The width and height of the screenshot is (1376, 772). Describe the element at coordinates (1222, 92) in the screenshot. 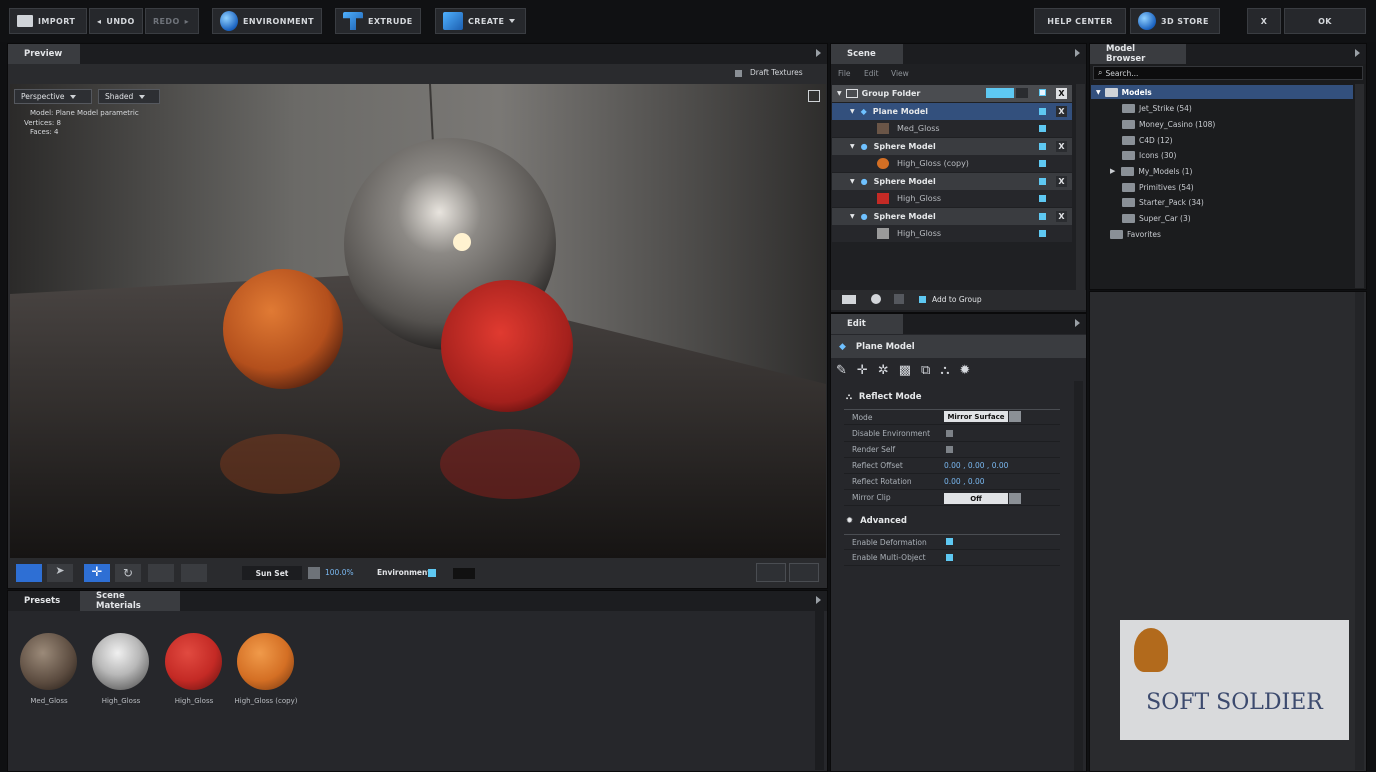

I see `browser-root-models: ▼ Models` at that location.